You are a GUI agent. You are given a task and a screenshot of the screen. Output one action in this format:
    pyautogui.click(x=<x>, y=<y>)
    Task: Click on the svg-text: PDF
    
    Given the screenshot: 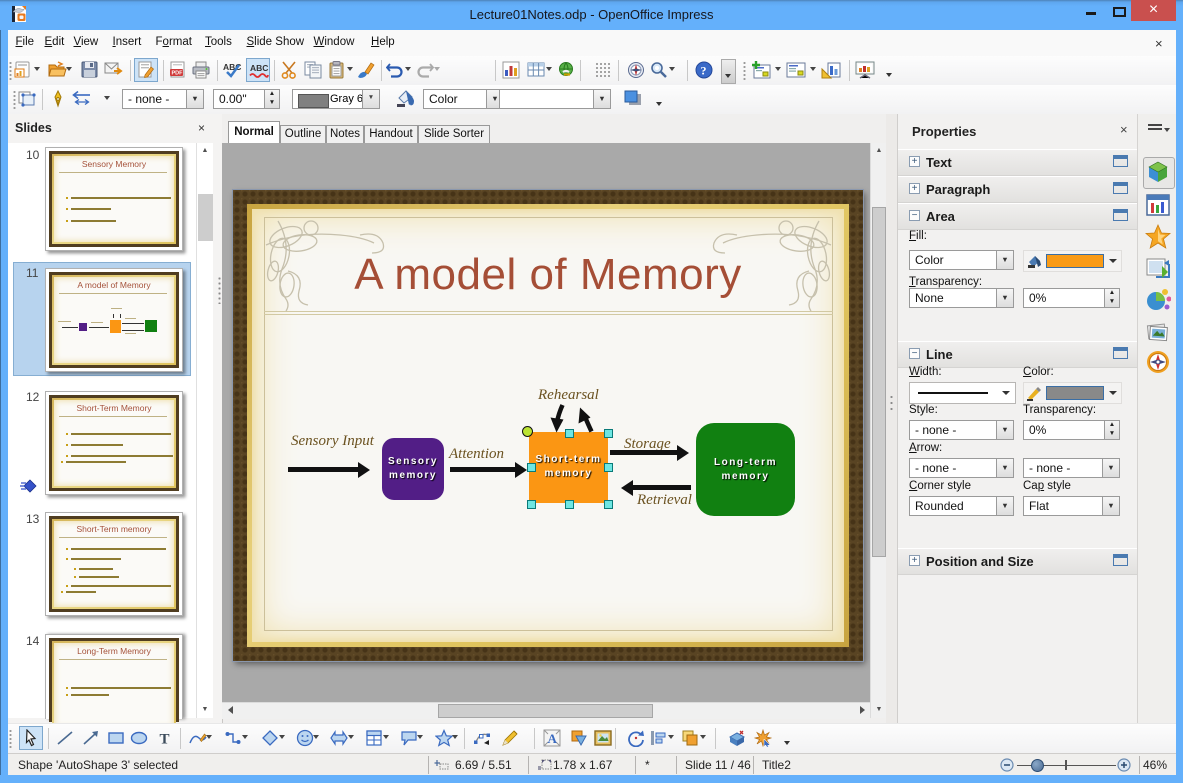 What is the action you would take?
    pyautogui.click(x=178, y=74)
    